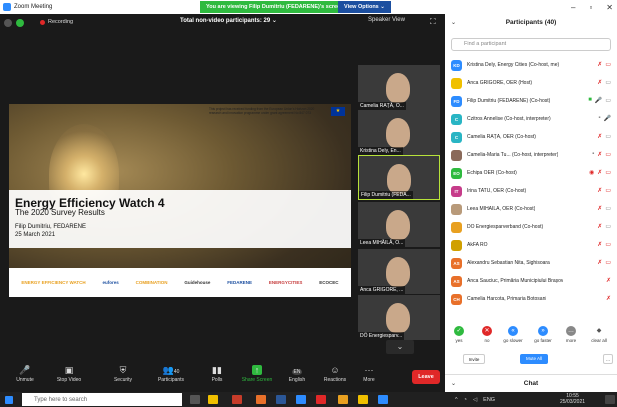  I want to click on participant-row: CH Camelia Harcota, Primaria Botosani ✗, so click(531, 299).